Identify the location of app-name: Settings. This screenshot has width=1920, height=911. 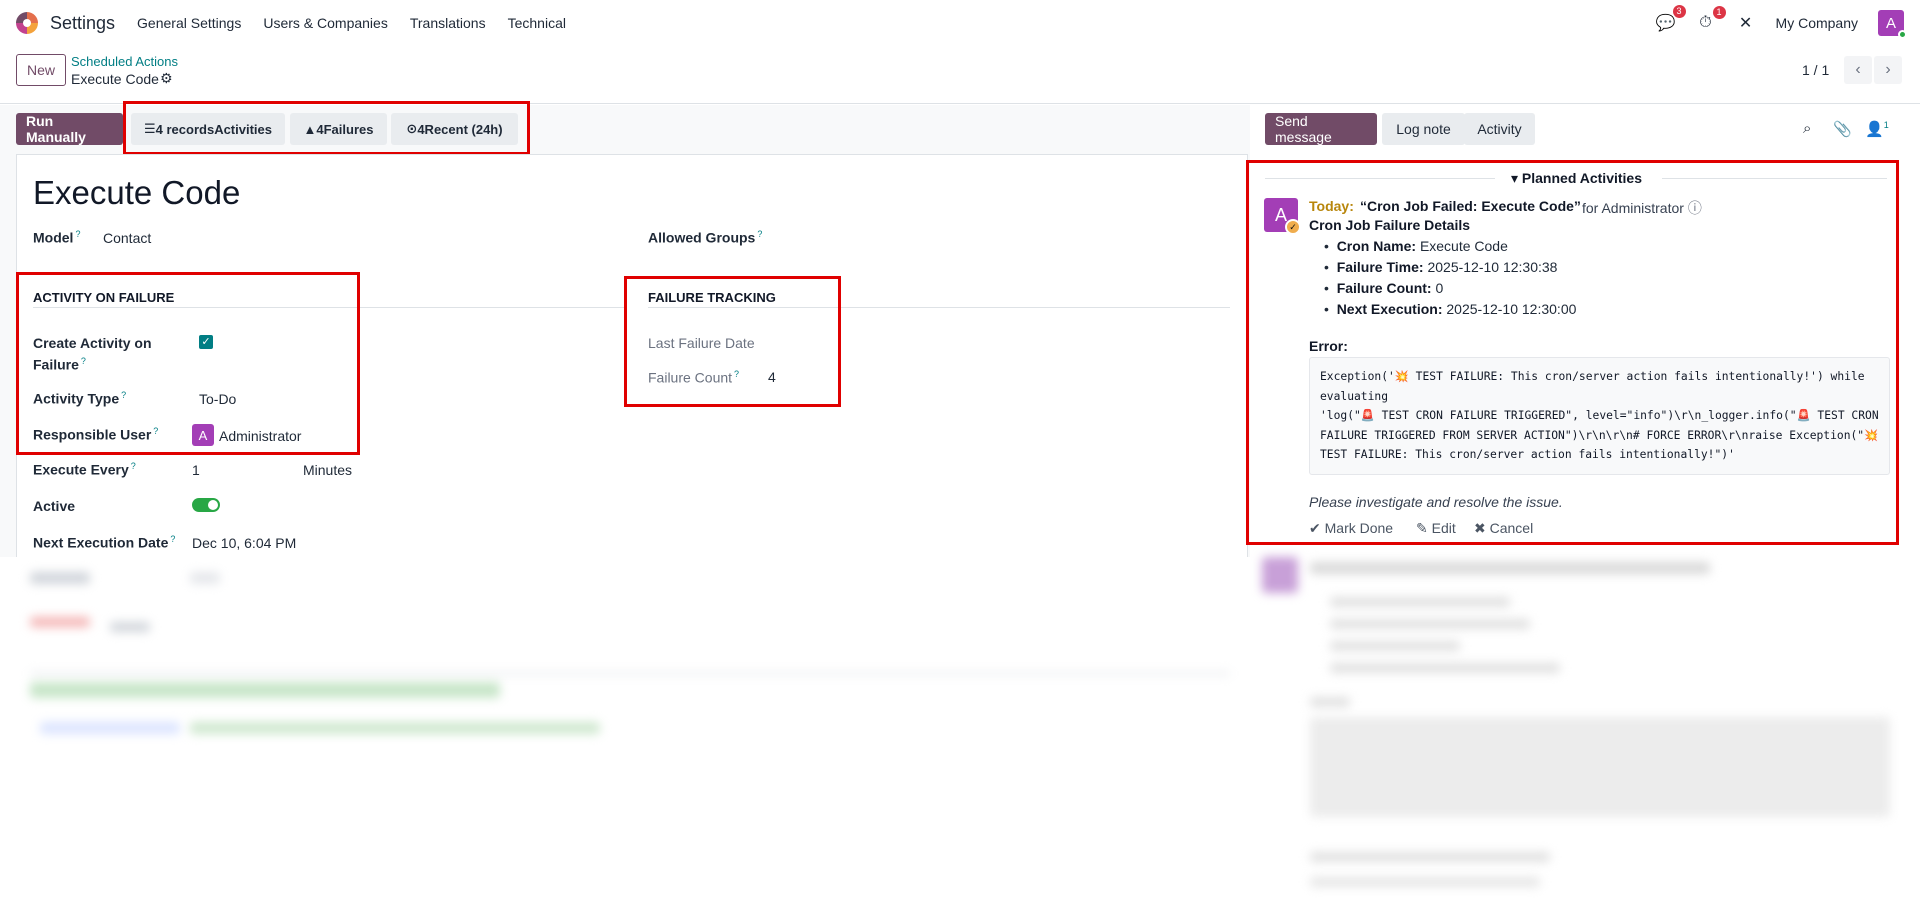
(82, 23).